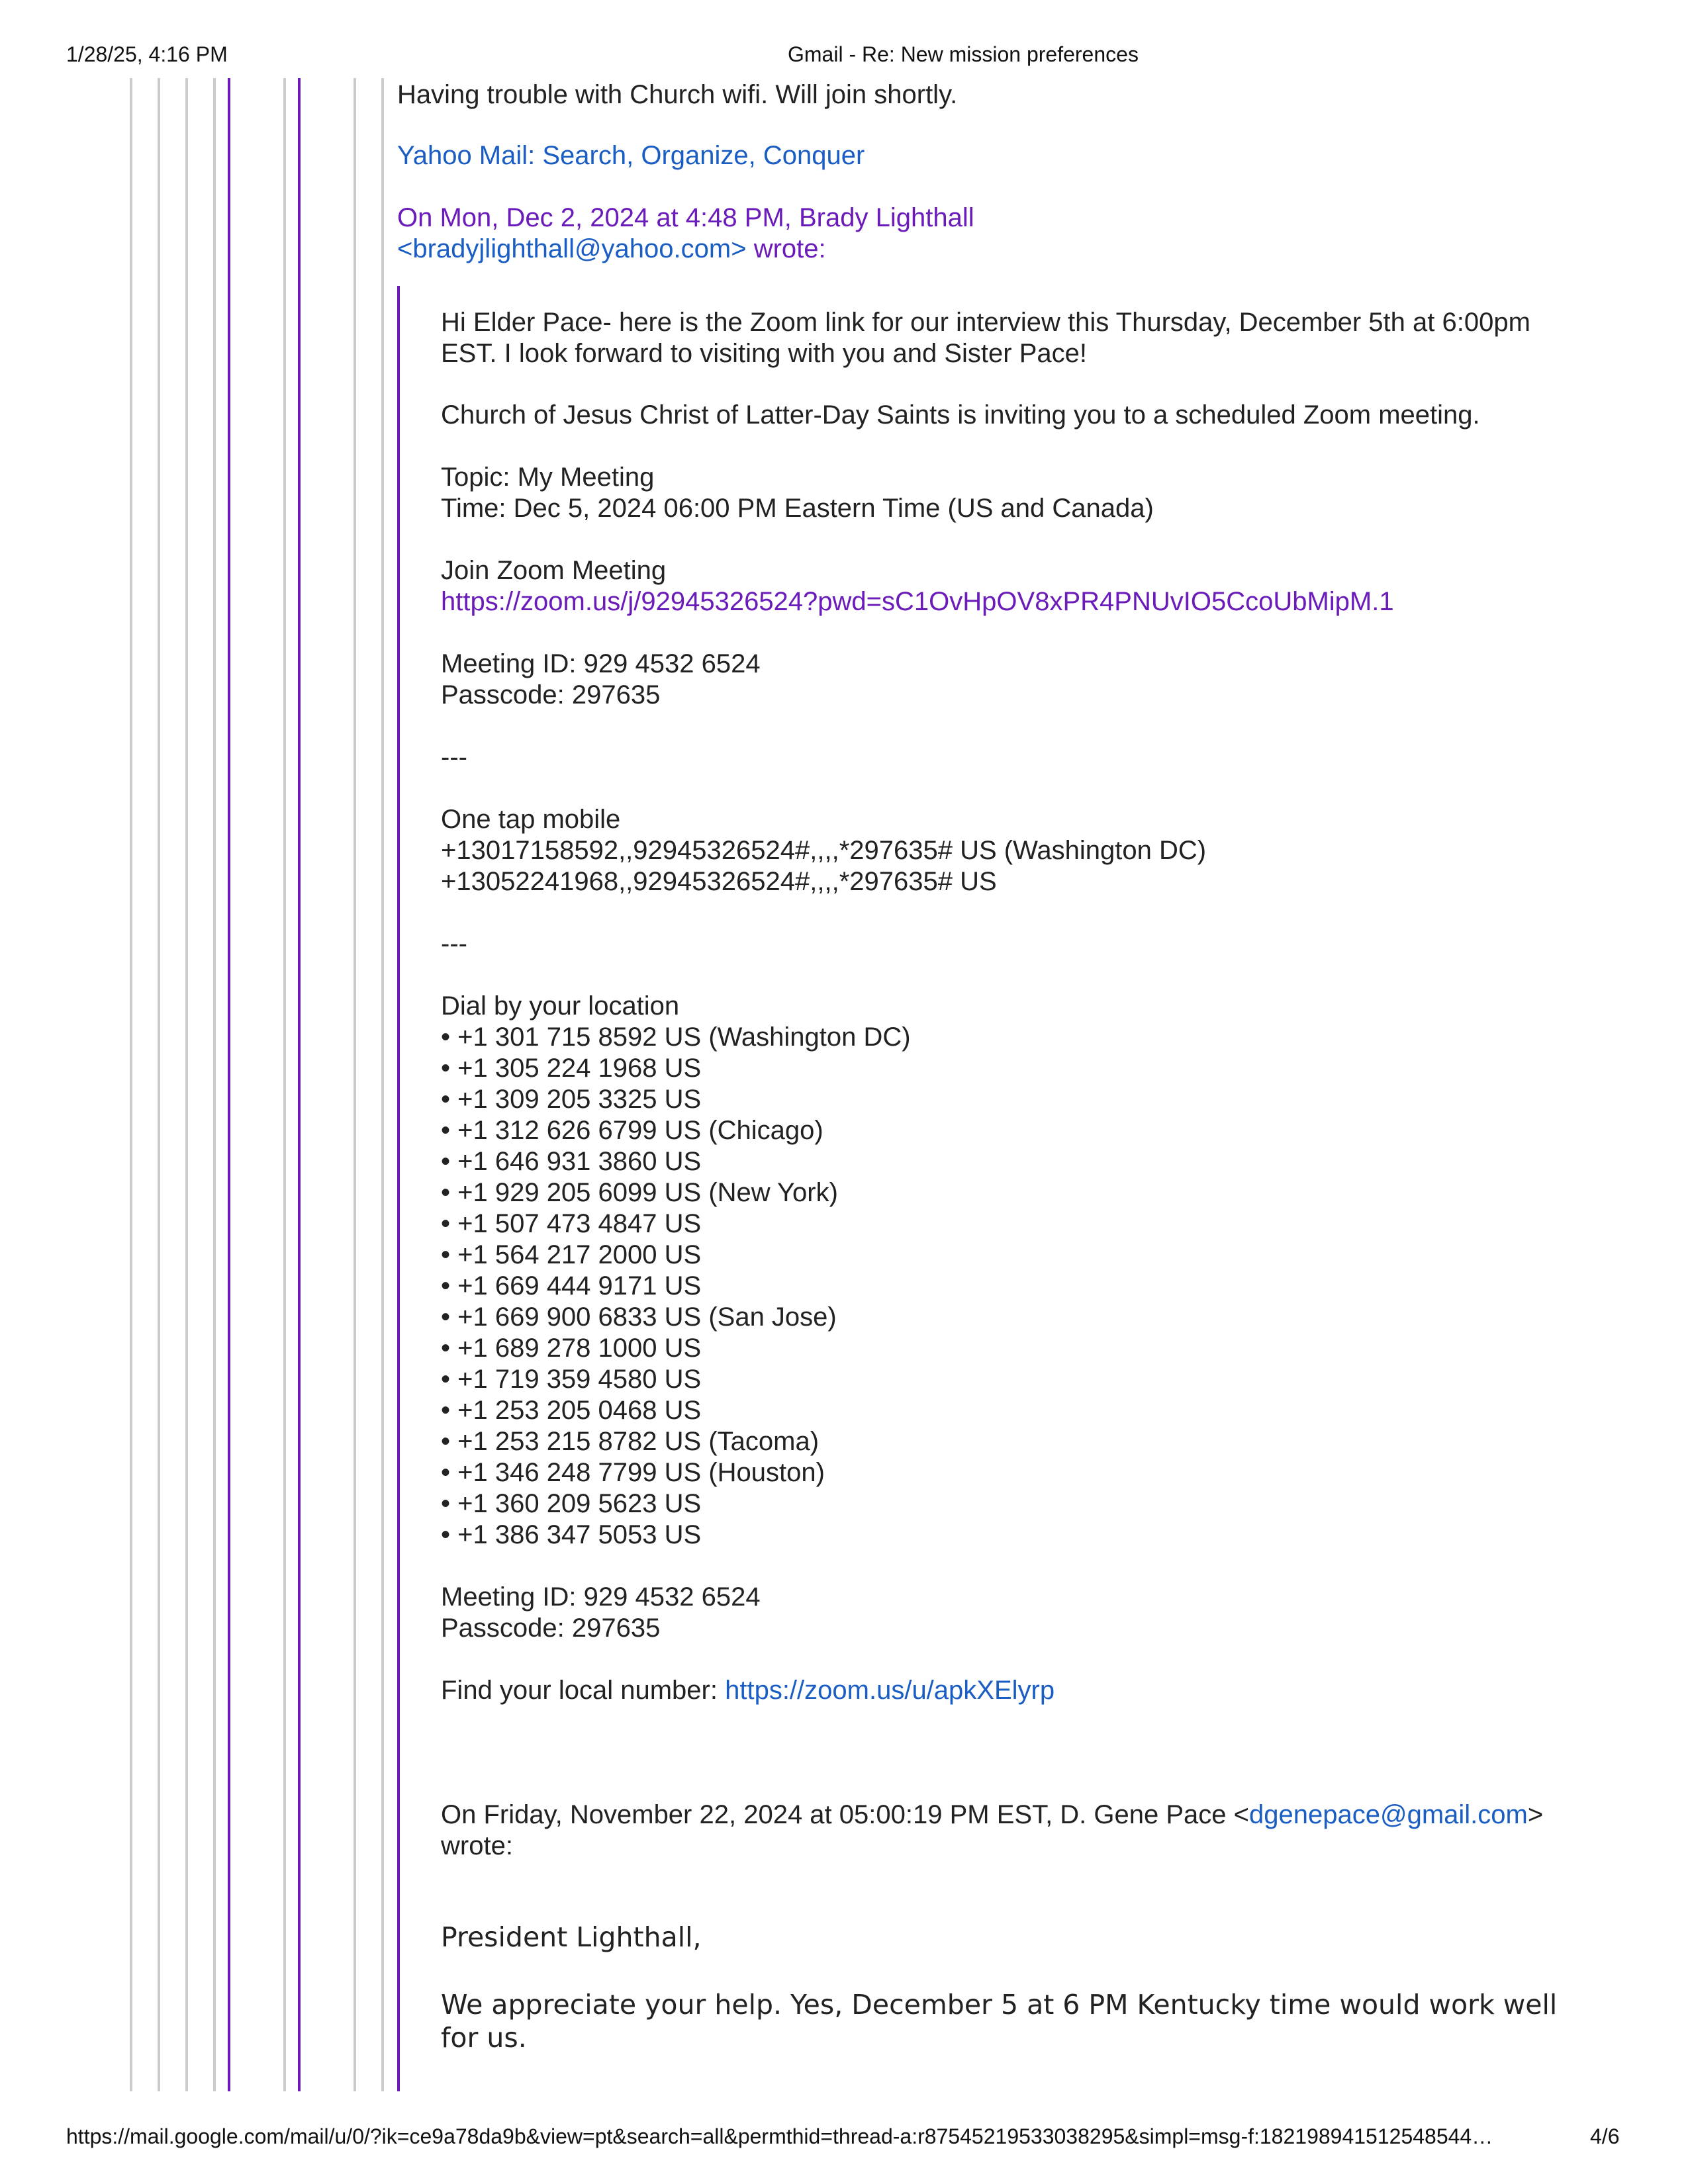  What do you see at coordinates (571, 1937) in the screenshot?
I see `nested-salutation: President Lighthall,` at bounding box center [571, 1937].